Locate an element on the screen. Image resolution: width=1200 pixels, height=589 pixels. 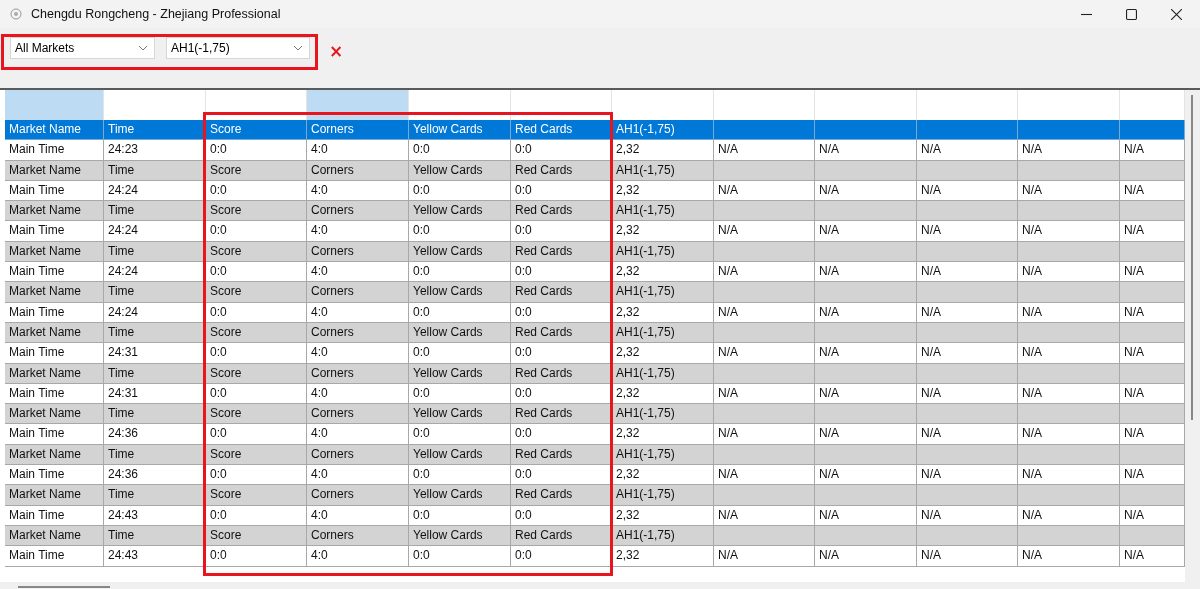
market-dropdown: AH1(-1,75) is located at coordinates (238, 48).